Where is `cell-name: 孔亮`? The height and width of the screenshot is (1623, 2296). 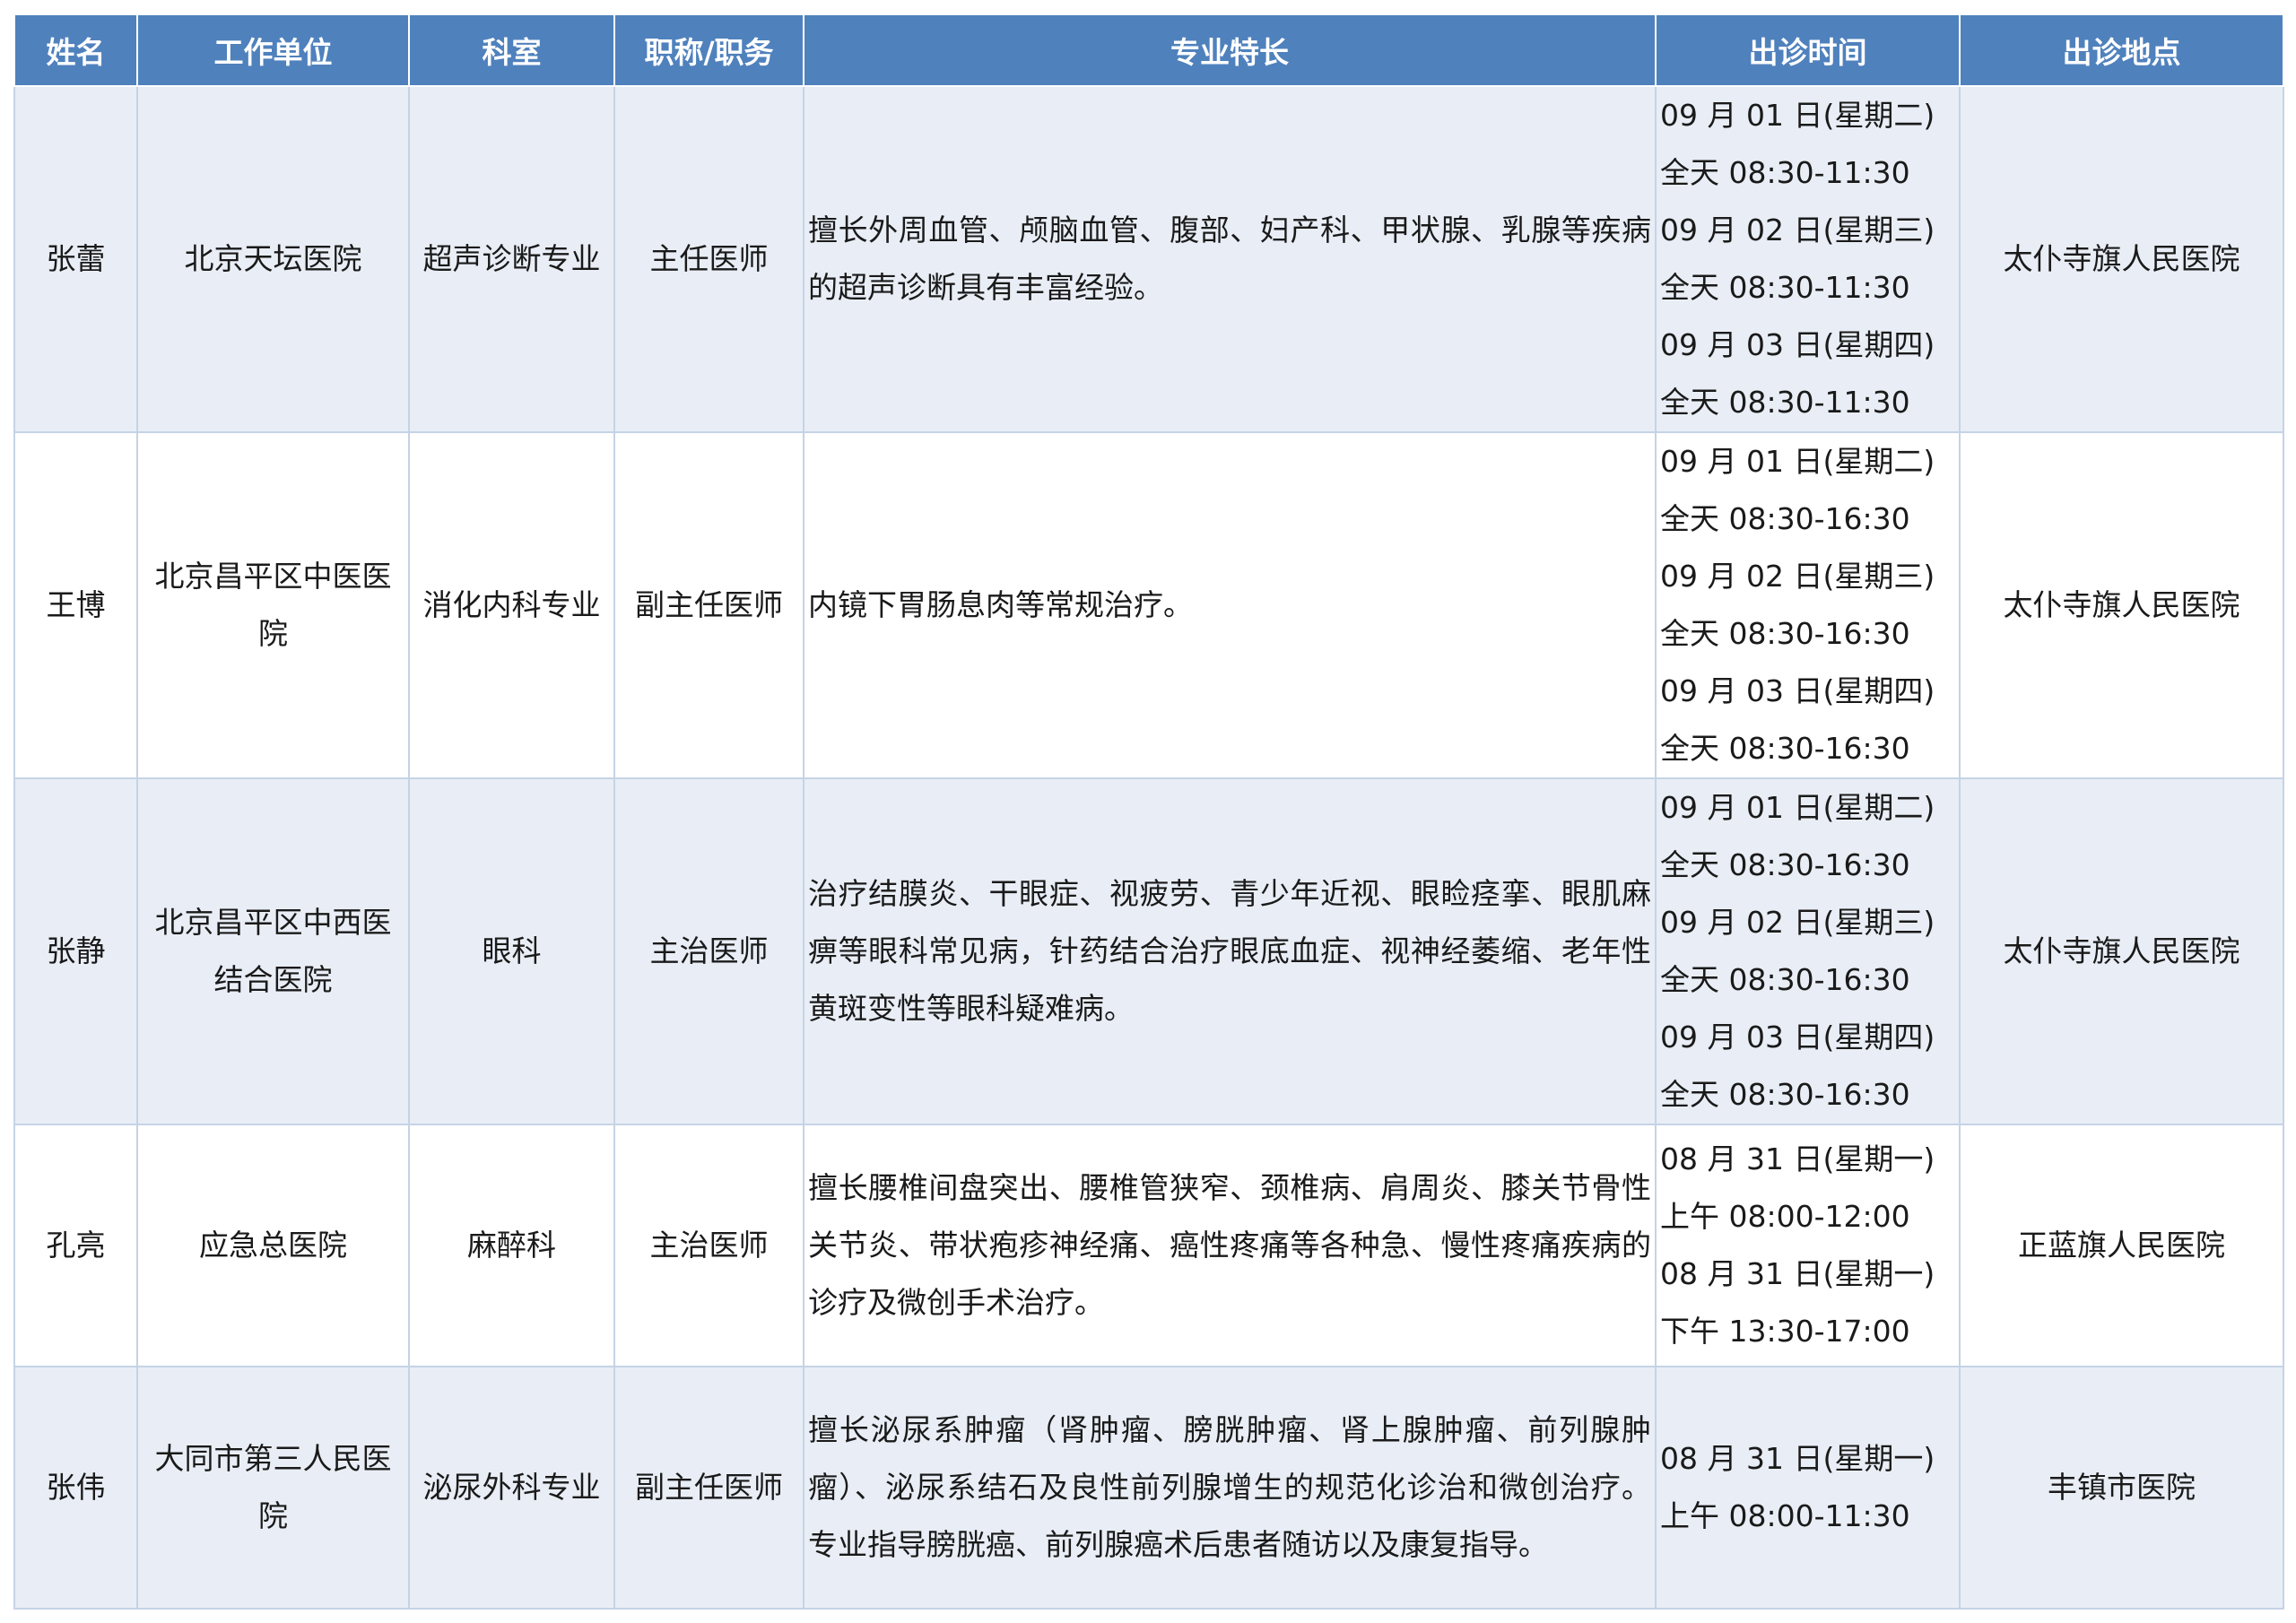 cell-name: 孔亮 is located at coordinates (75, 1245).